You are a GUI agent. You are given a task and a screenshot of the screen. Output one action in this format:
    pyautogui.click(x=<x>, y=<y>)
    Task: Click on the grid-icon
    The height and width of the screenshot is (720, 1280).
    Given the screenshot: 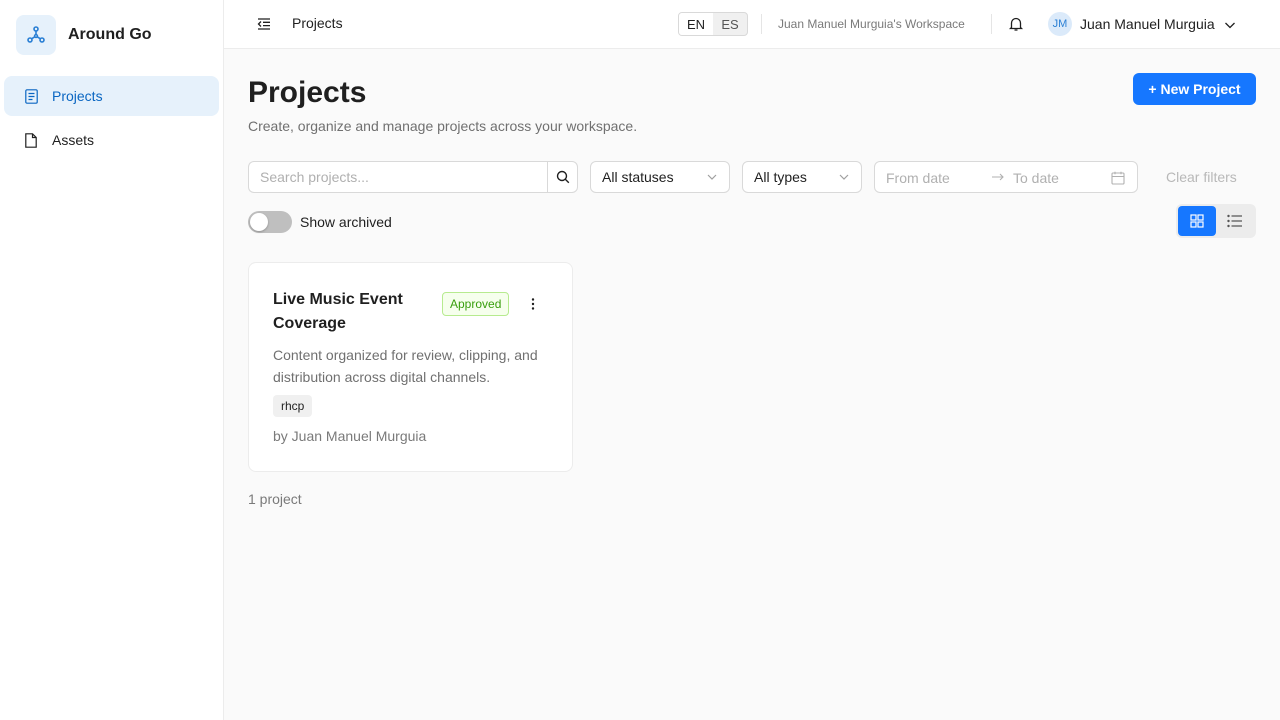 What is the action you would take?
    pyautogui.click(x=1197, y=221)
    